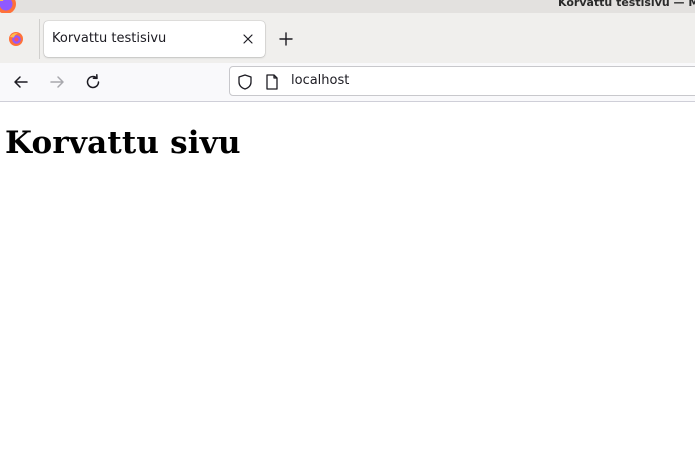 The height and width of the screenshot is (474, 695). What do you see at coordinates (93, 82) in the screenshot?
I see `reload-button` at bounding box center [93, 82].